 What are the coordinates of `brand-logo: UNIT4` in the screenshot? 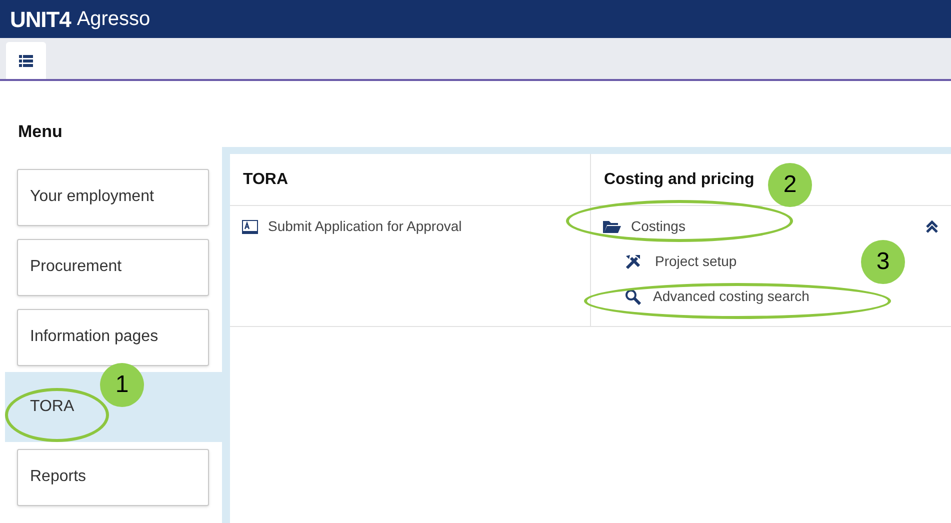 It's located at (40, 20).